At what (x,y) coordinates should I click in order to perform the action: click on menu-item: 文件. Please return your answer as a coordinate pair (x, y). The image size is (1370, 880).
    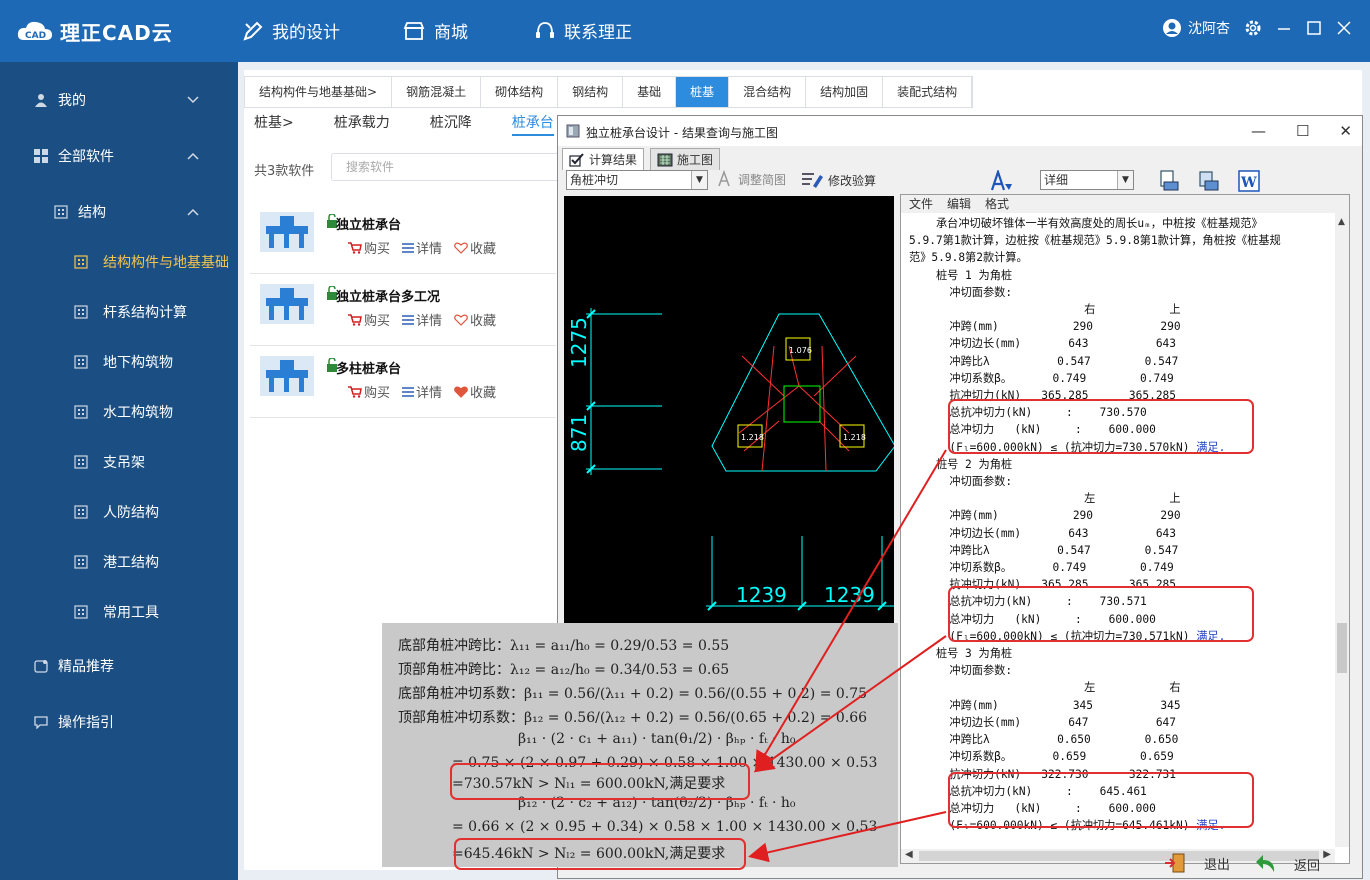
    Looking at the image, I should click on (921, 204).